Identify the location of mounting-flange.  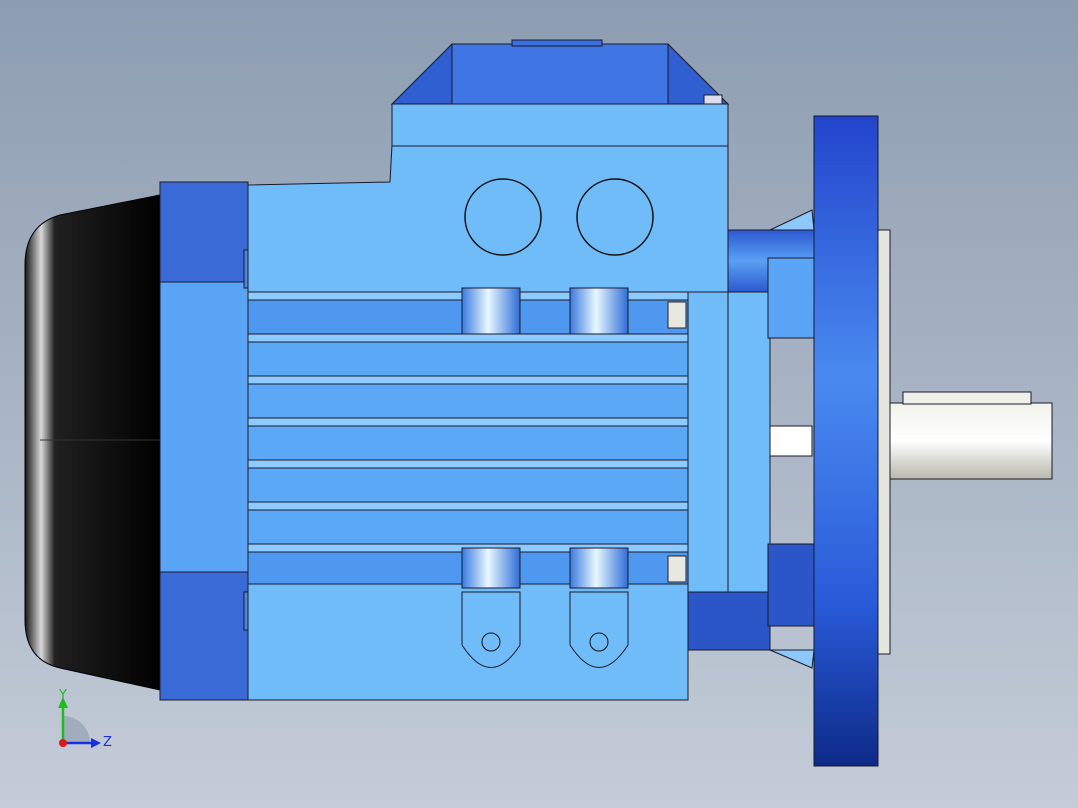
(846, 441).